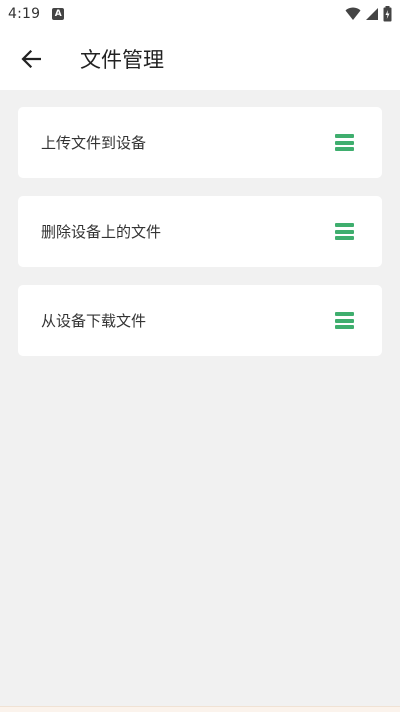 This screenshot has width=400, height=712. Describe the element at coordinates (94, 321) in the screenshot. I see `download-file-label: 从设备下载文件` at that location.